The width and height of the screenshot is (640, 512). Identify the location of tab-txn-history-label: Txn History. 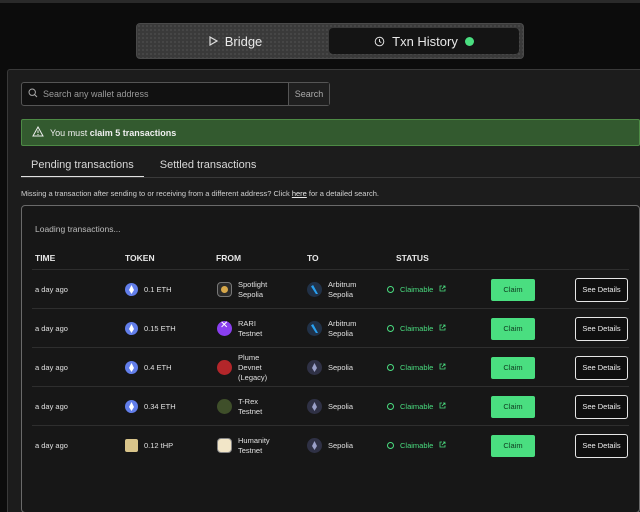
(425, 41).